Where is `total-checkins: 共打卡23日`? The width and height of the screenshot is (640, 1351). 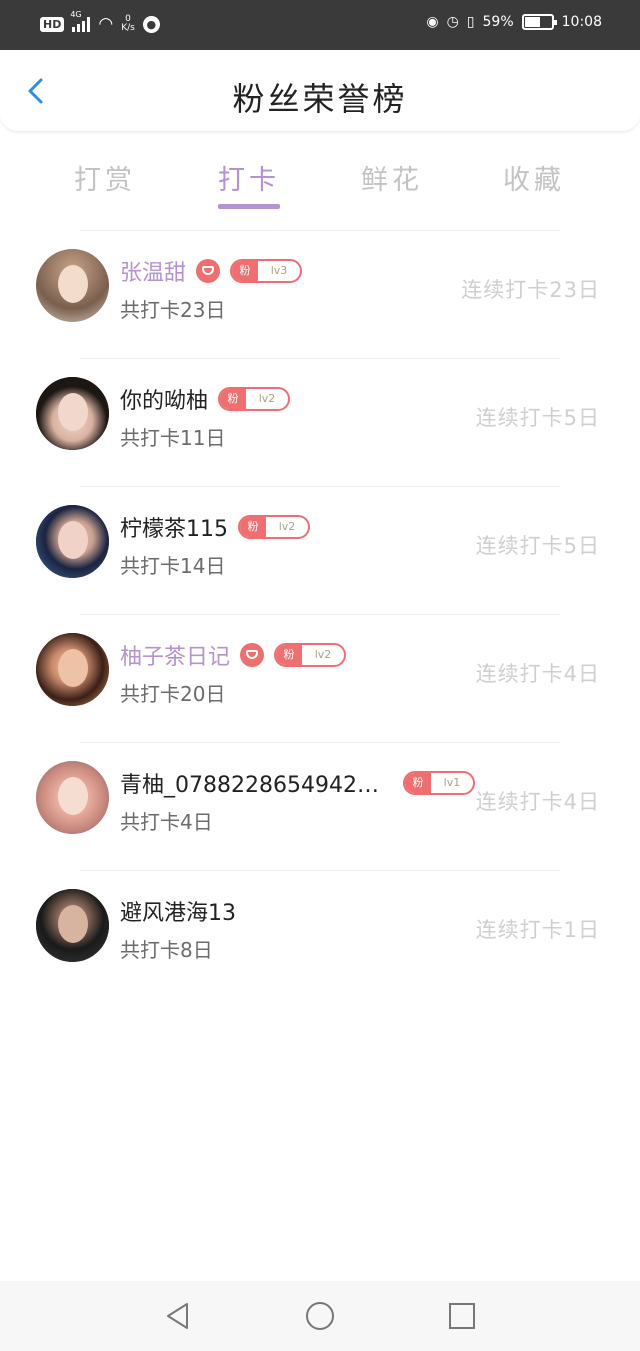 total-checkins: 共打卡23日 is located at coordinates (173, 310).